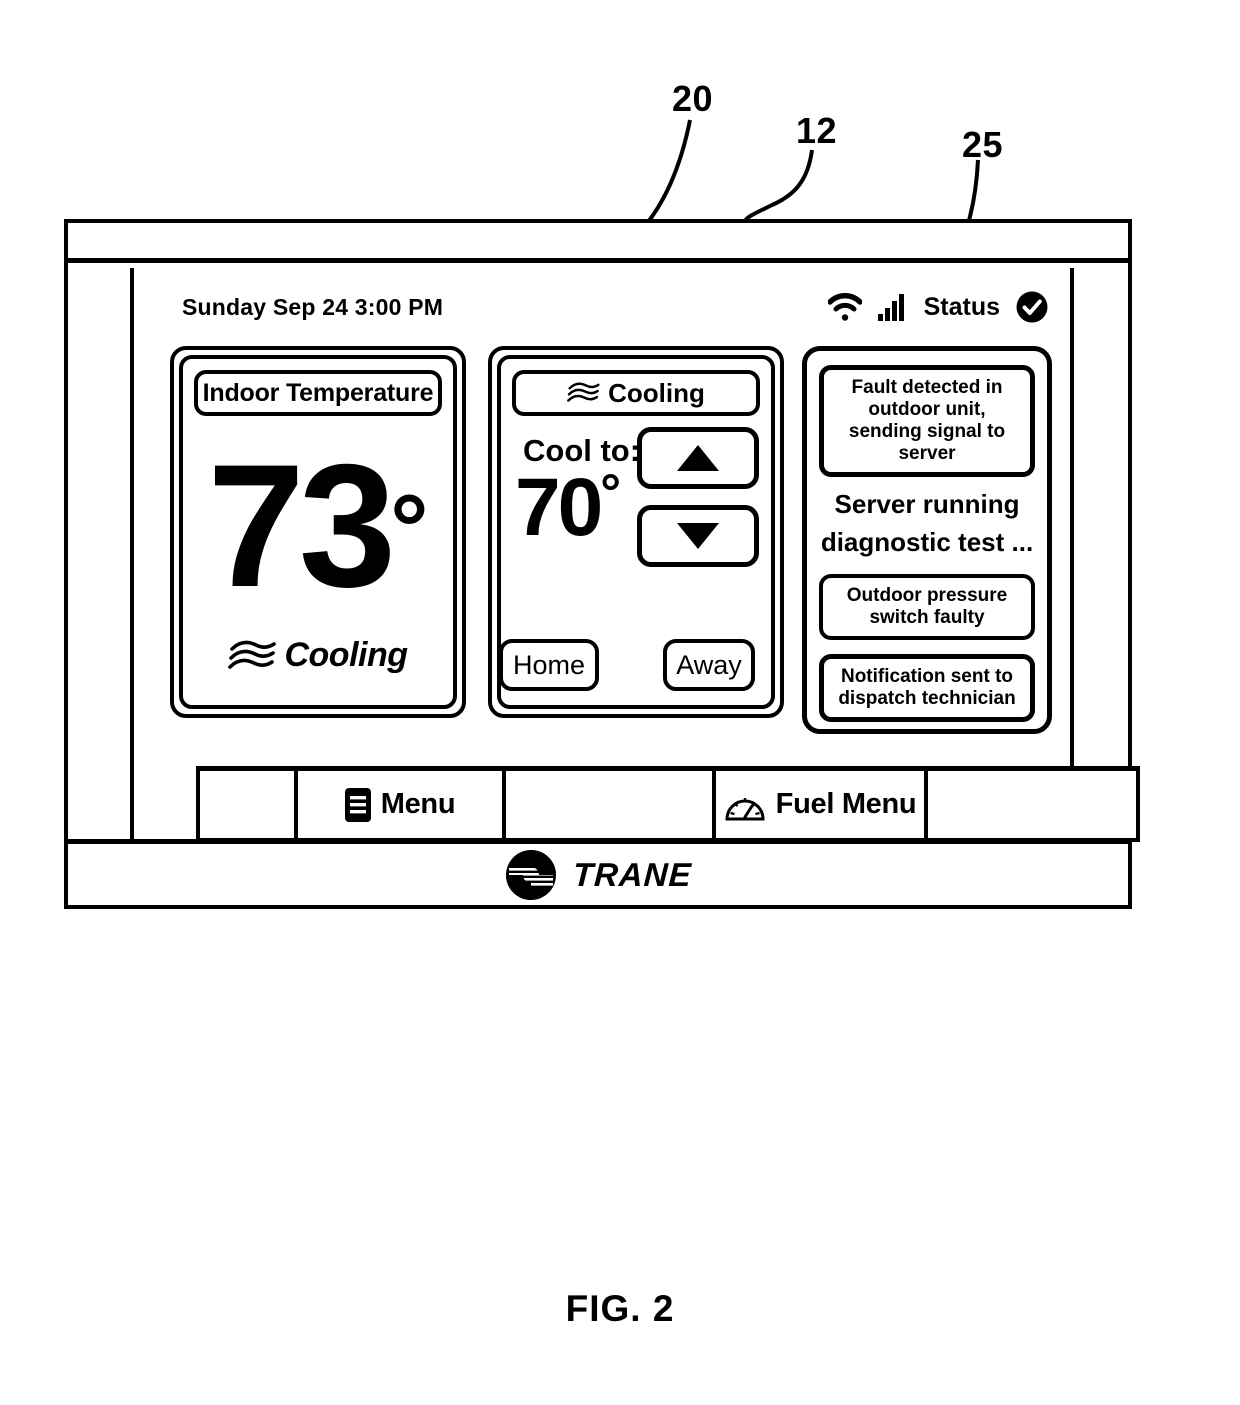 Image resolution: width=1240 pixels, height=1405 pixels. I want to click on fuel-menu-button: Fuel Menu, so click(822, 804).